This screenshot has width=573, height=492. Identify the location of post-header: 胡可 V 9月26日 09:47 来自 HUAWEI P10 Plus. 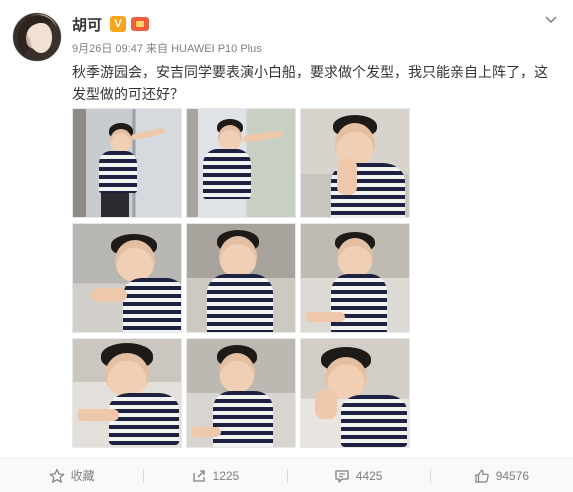
(302, 34).